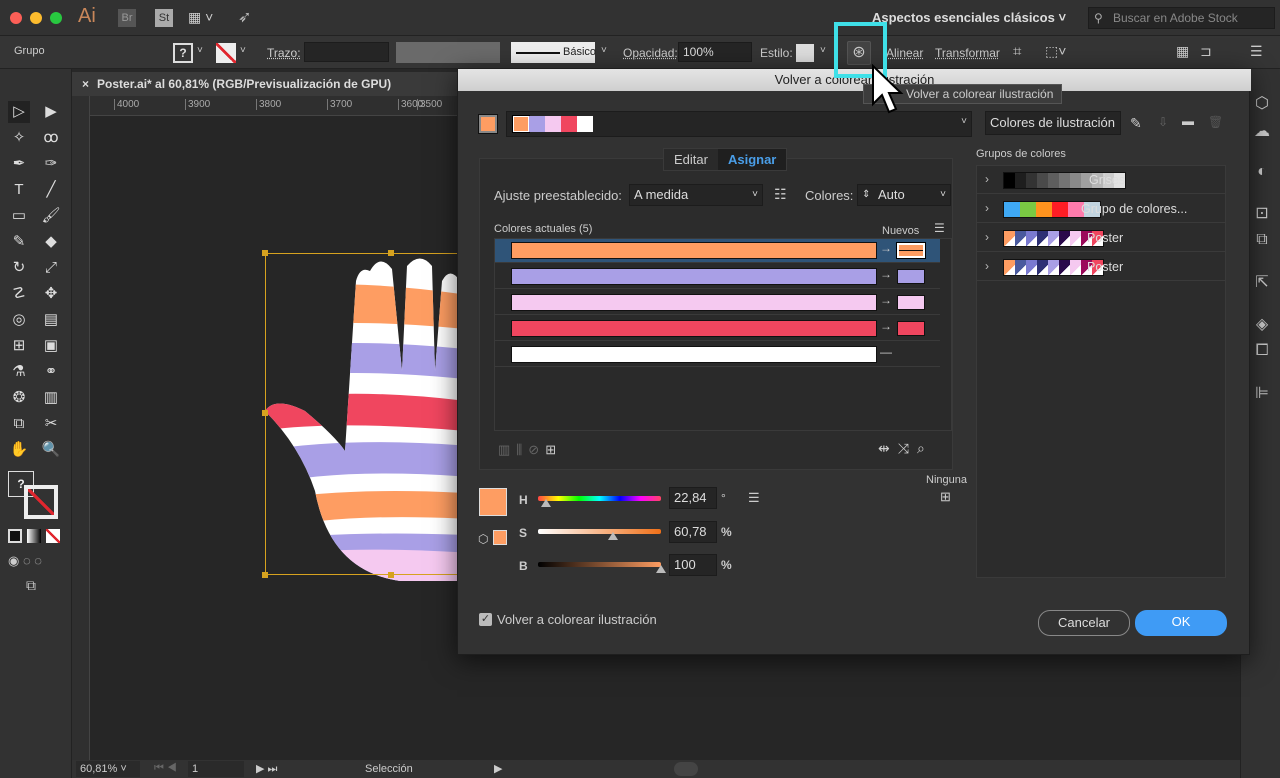 This screenshot has height=778, width=1280. What do you see at coordinates (1262, 242) in the screenshot?
I see `pathfinder-icon: ⧉` at bounding box center [1262, 242].